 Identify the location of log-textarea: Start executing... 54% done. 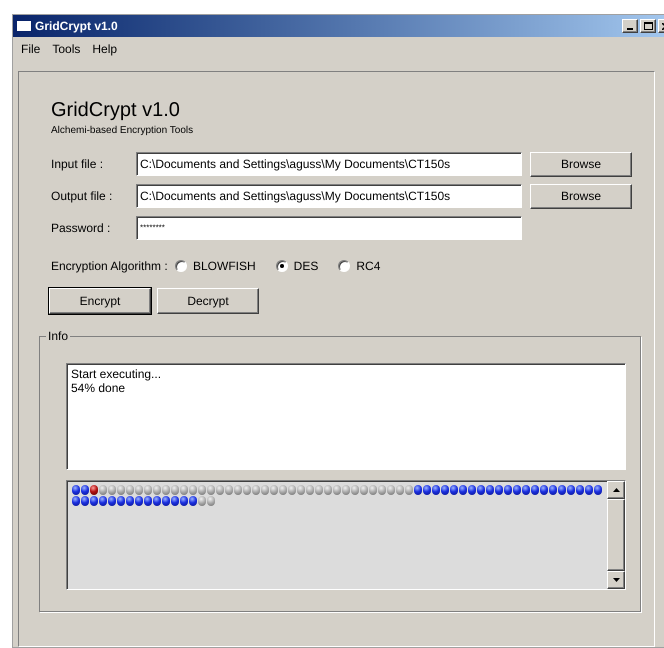
(346, 416).